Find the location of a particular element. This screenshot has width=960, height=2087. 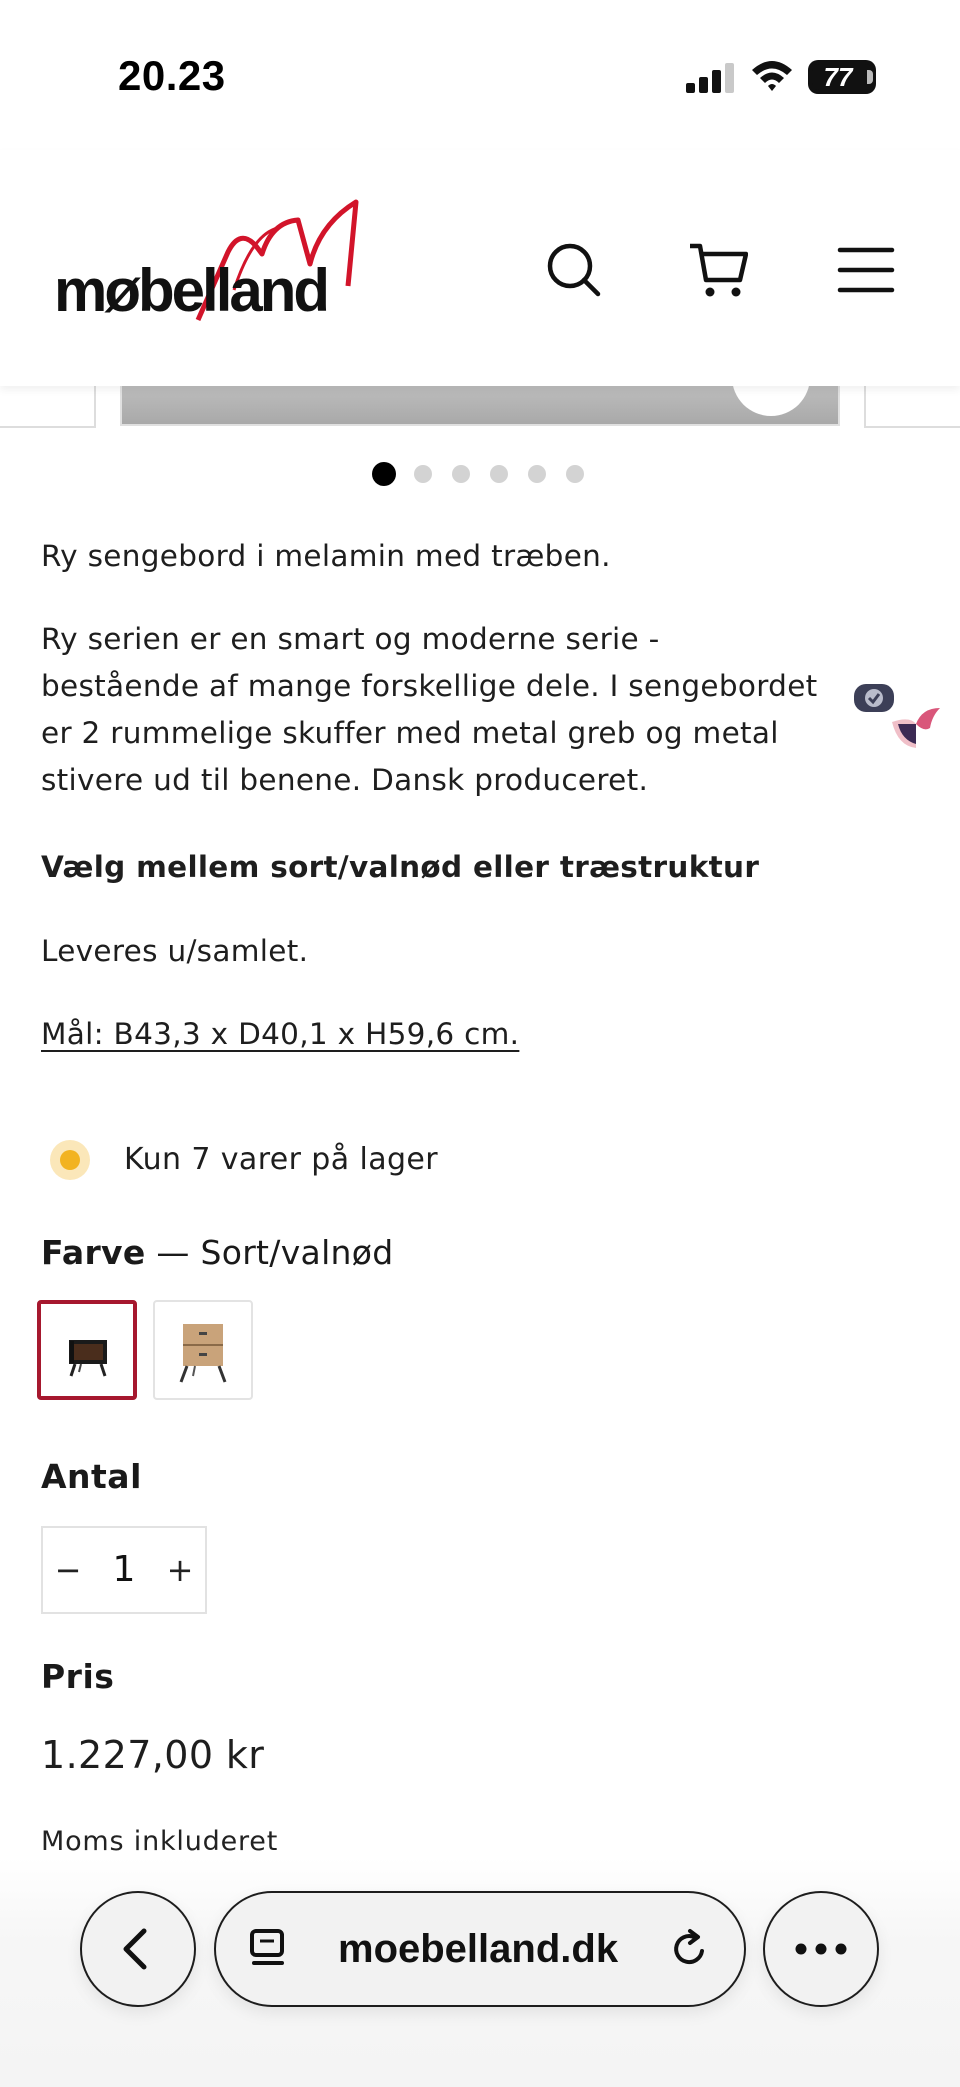

product-intro: Ry sengebord i melamin med træben. is located at coordinates (326, 556).